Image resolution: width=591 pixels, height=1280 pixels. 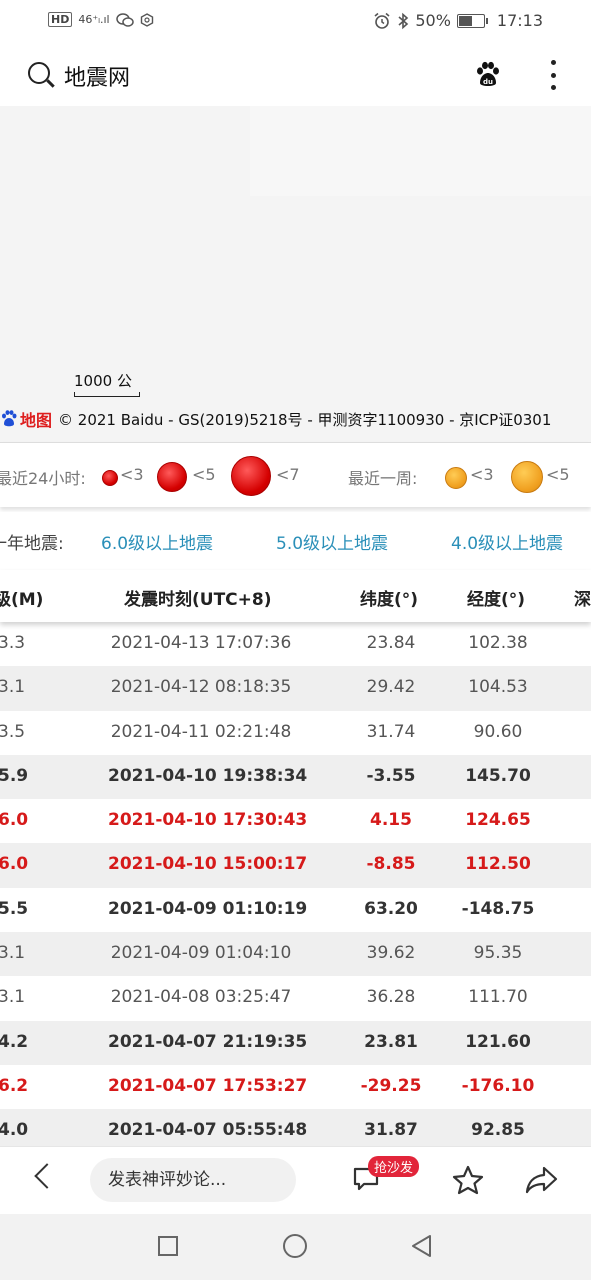 What do you see at coordinates (527, 477) in the screenshot?
I see `legend-dot-orange-medium` at bounding box center [527, 477].